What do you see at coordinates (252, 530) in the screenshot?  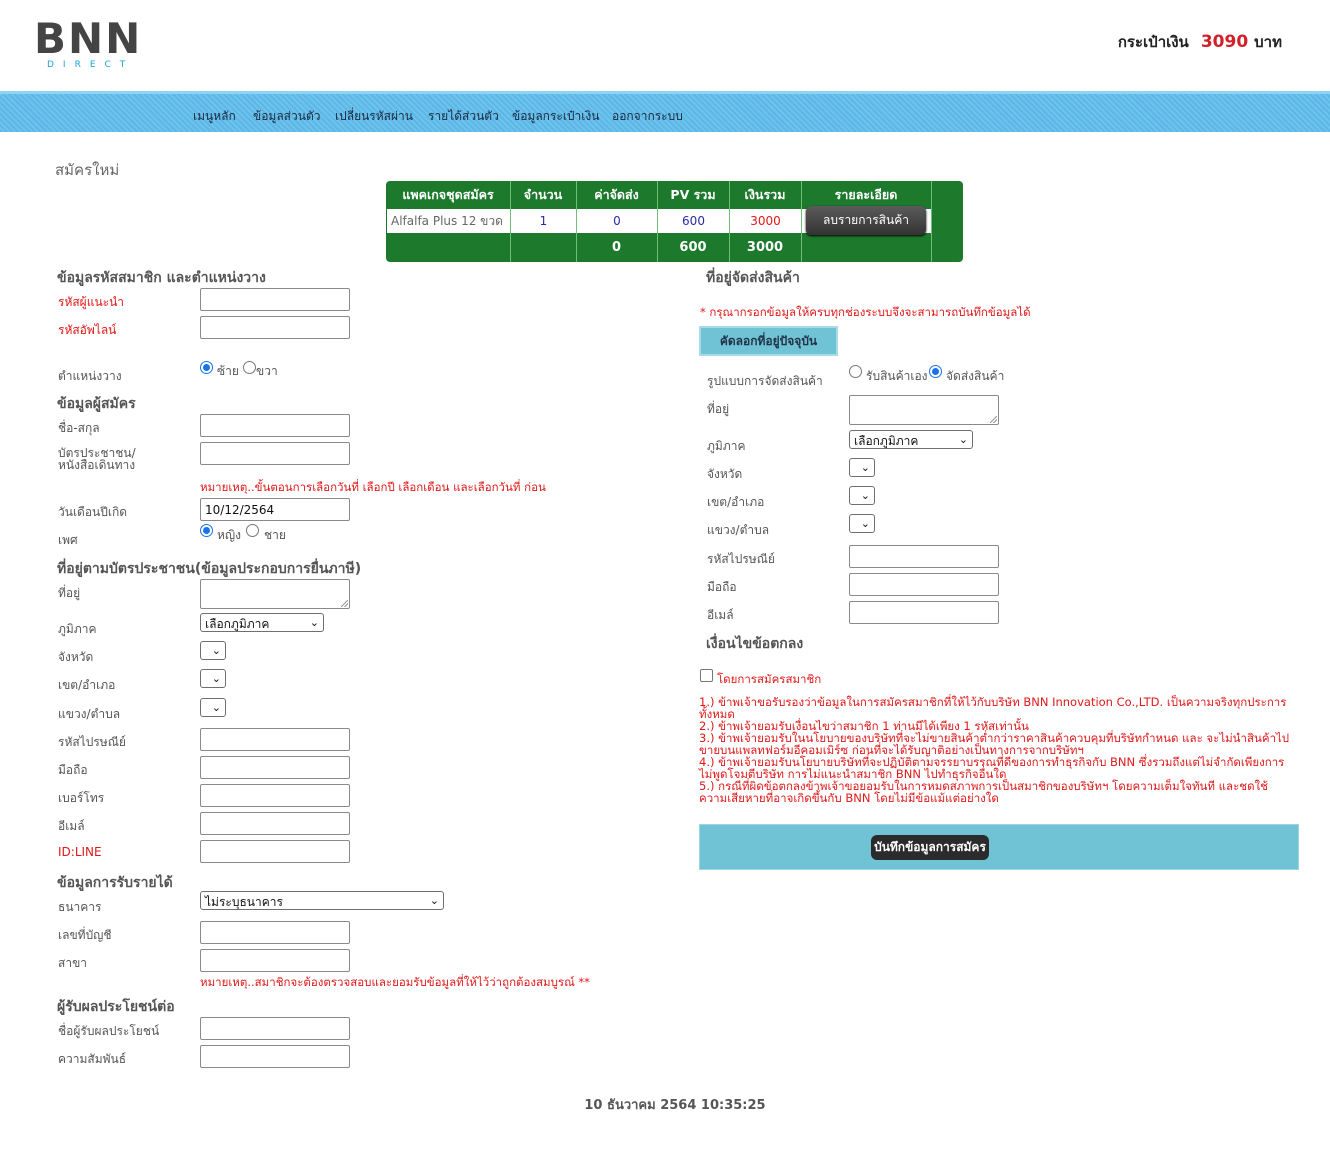 I see `gender-male-radio` at bounding box center [252, 530].